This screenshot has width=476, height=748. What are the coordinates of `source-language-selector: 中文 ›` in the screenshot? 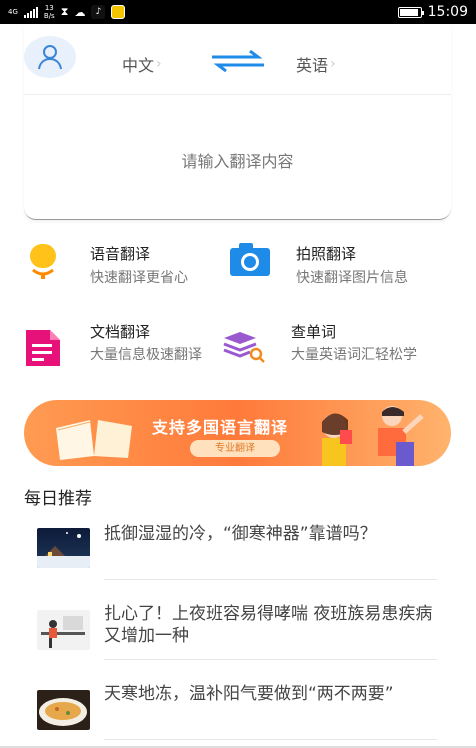 It's located at (142, 64).